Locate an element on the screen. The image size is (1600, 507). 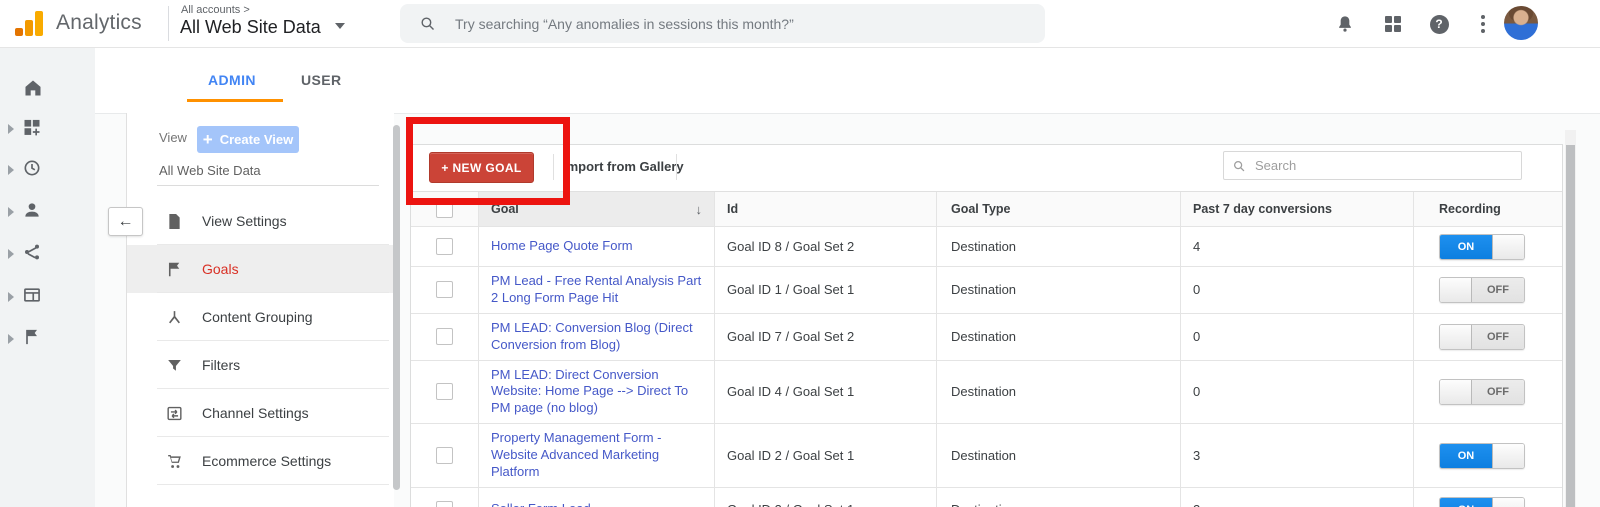
view-menu-item-label: Filters is located at coordinates (221, 365).